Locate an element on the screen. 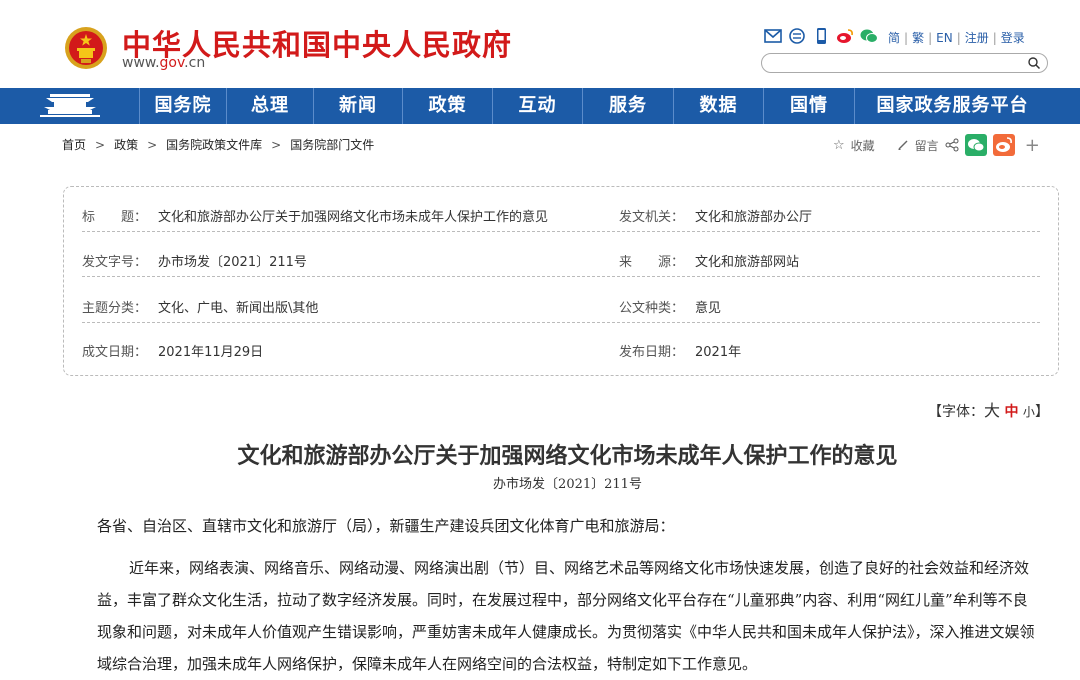  nav-item-premier: 总理 is located at coordinates (270, 106).